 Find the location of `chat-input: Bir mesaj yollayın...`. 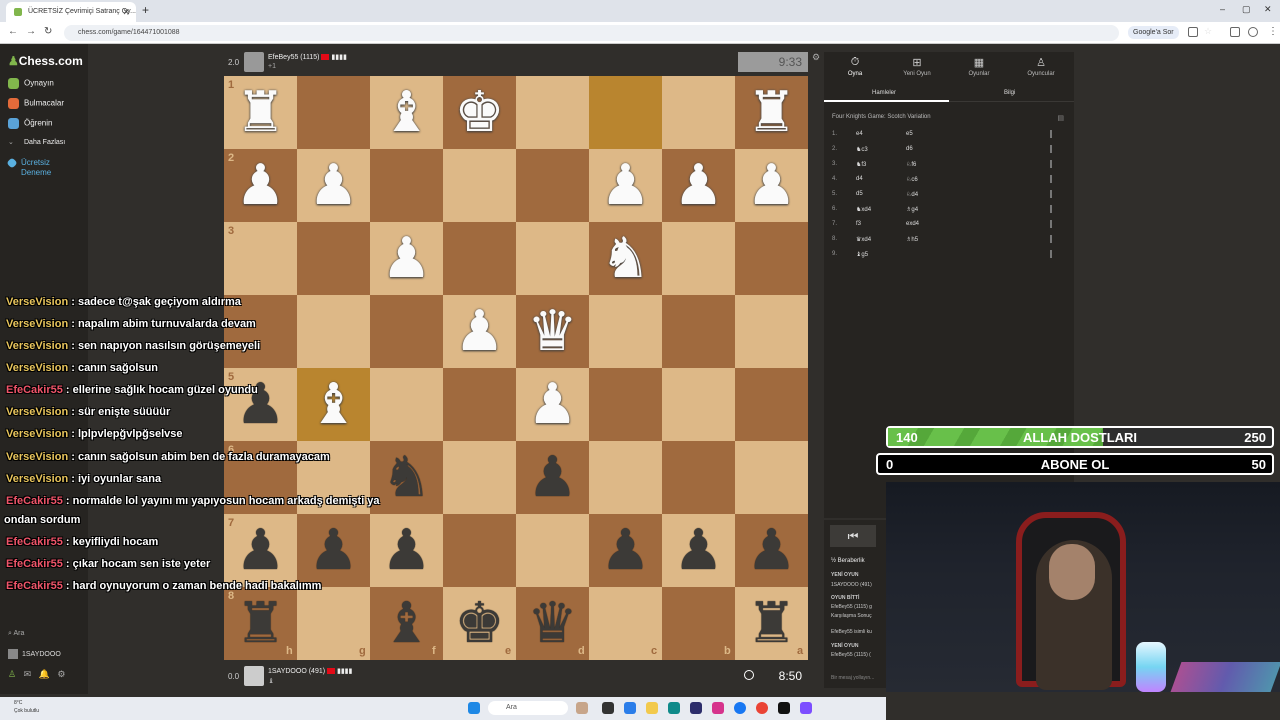

chat-input: Bir mesaj yollayın... is located at coordinates (852, 678).